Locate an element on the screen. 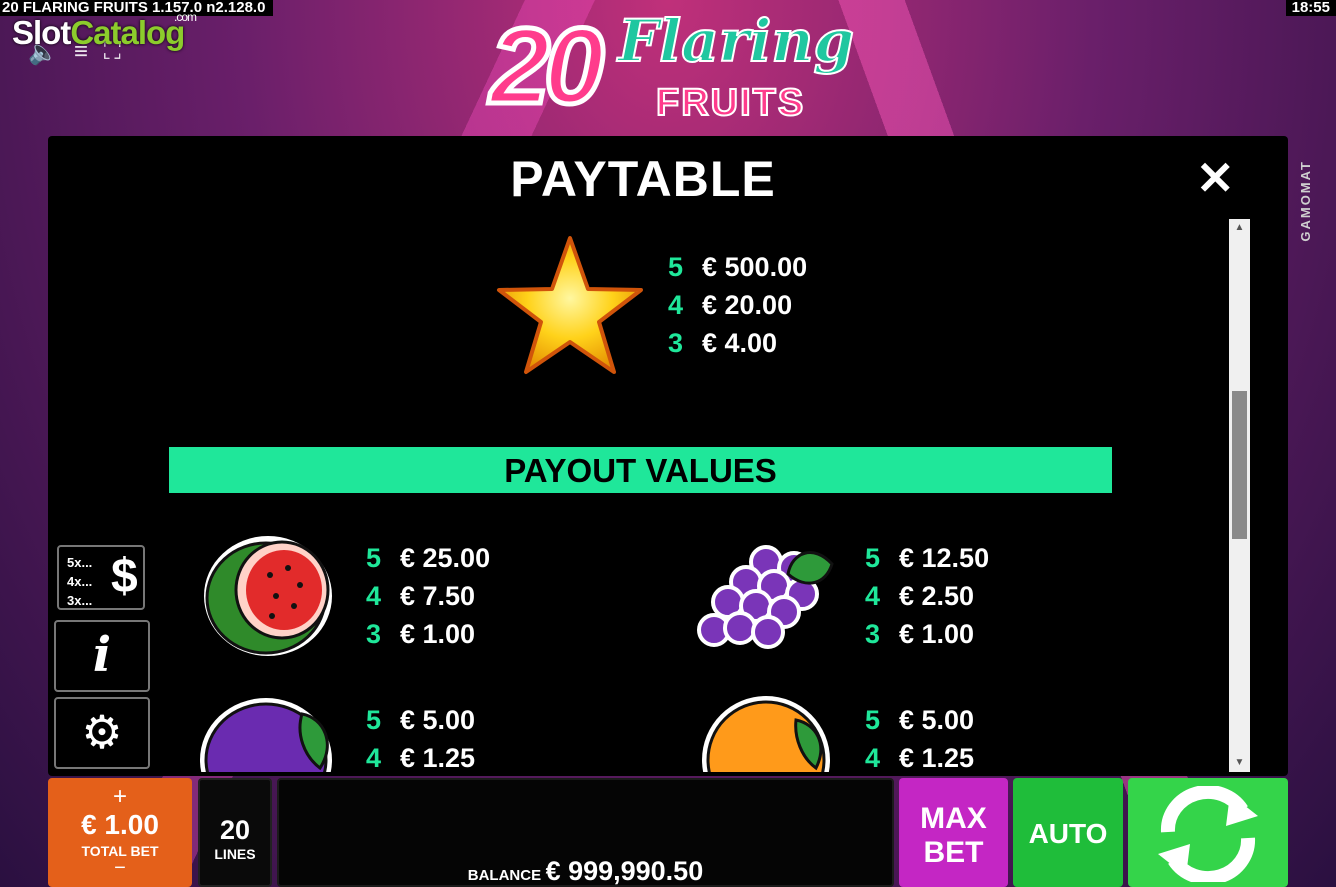  settings-icon: ⚙ is located at coordinates (102, 732).